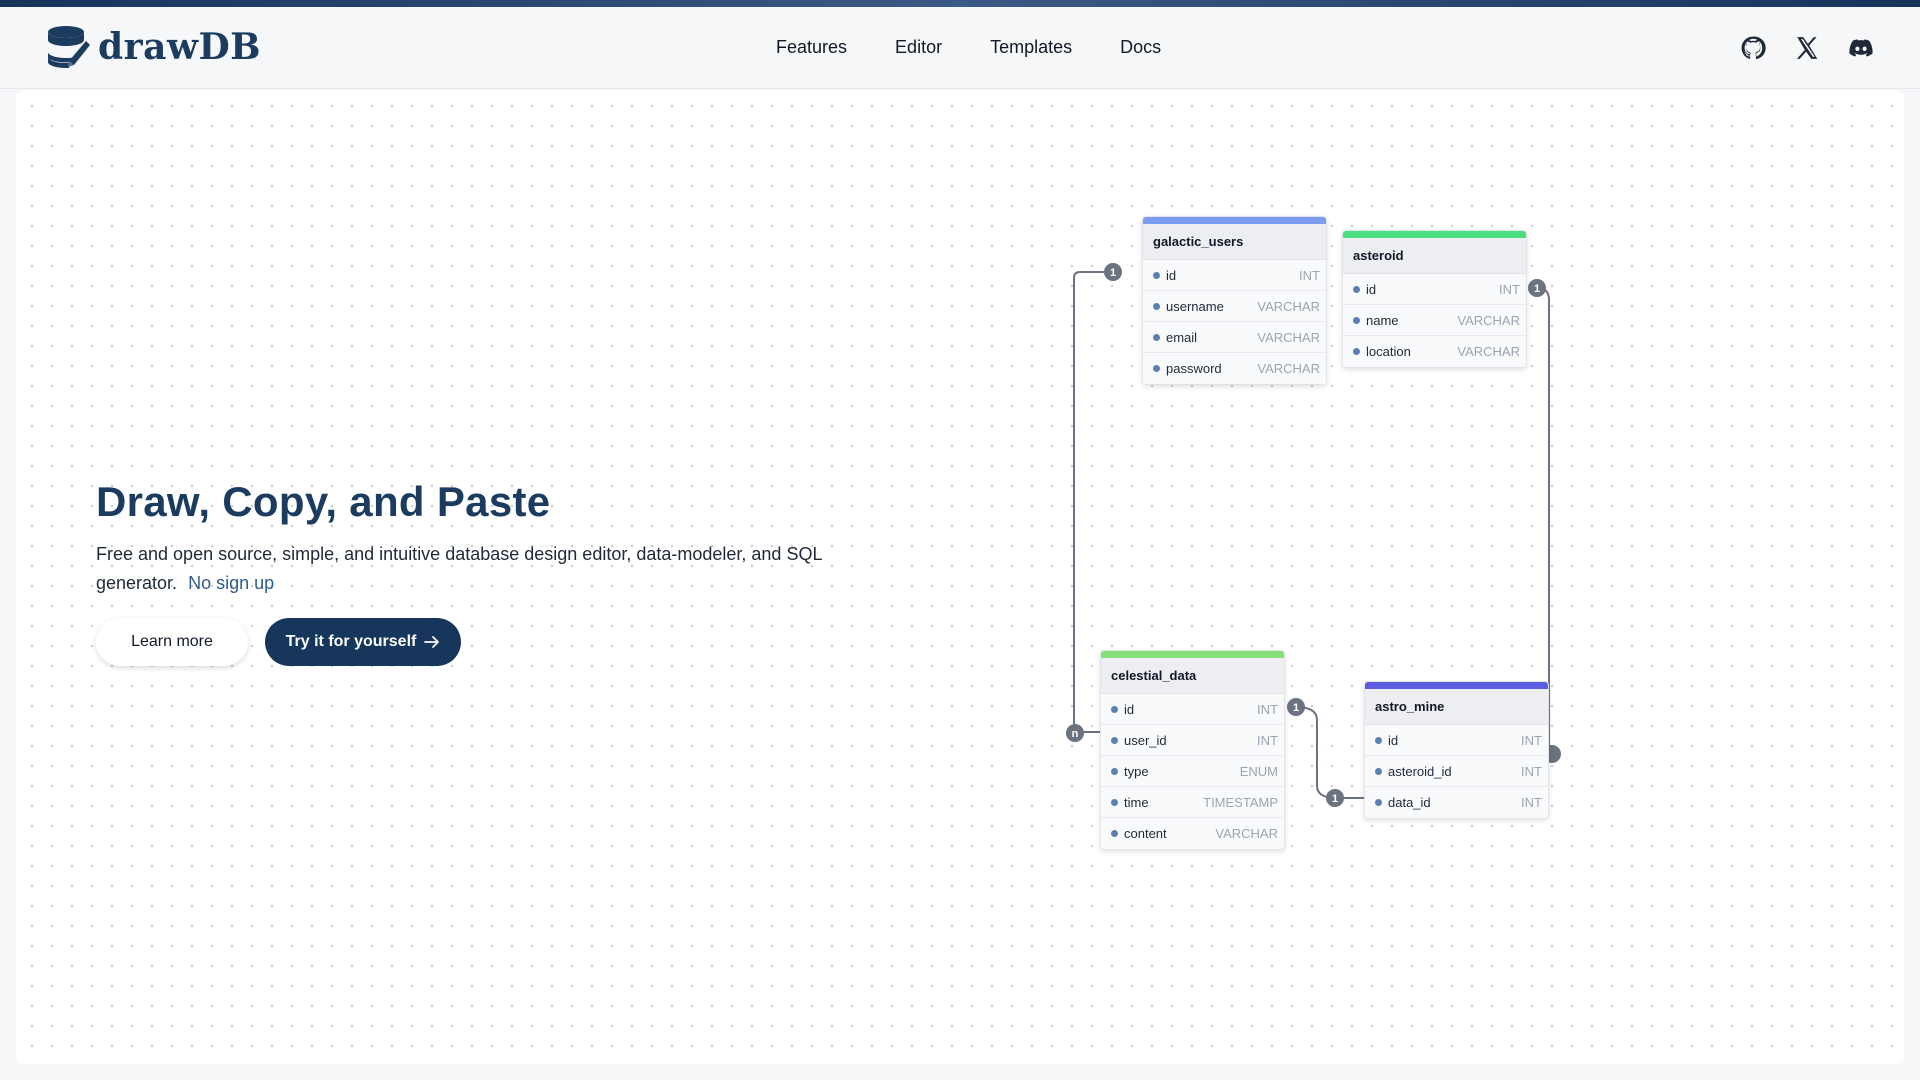  Describe the element at coordinates (231, 583) in the screenshot. I see `no-signup-highlight: No sign up` at that location.